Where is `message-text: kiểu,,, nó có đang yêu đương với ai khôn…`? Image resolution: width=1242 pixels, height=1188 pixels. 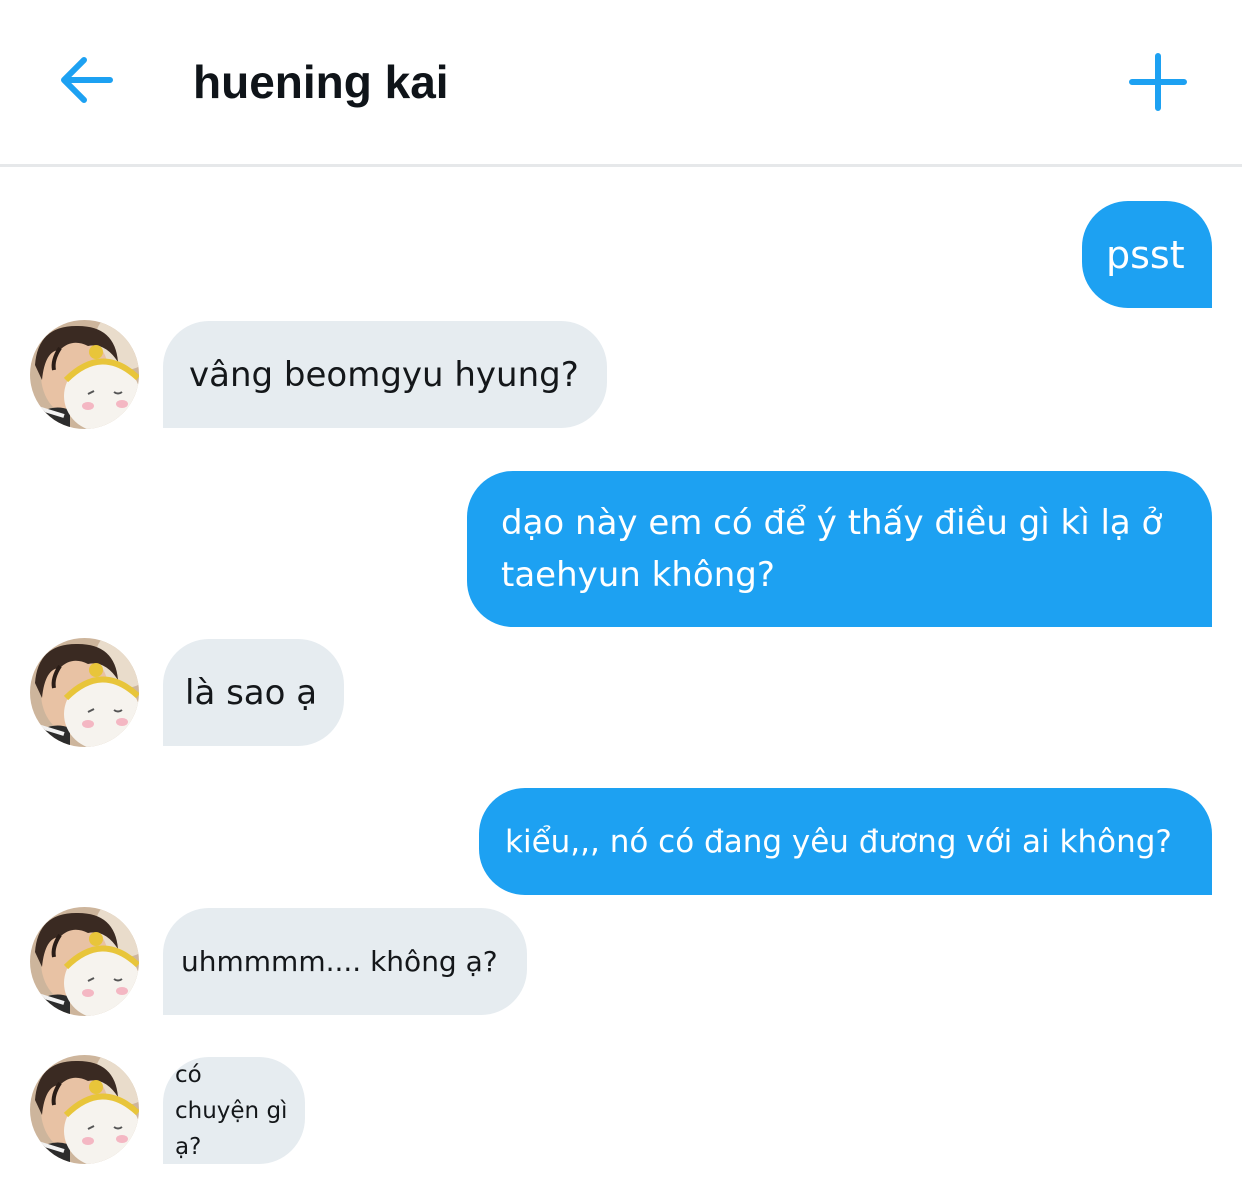 message-text: kiểu,,, nó có đang yêu đương với ai khôn… is located at coordinates (838, 841).